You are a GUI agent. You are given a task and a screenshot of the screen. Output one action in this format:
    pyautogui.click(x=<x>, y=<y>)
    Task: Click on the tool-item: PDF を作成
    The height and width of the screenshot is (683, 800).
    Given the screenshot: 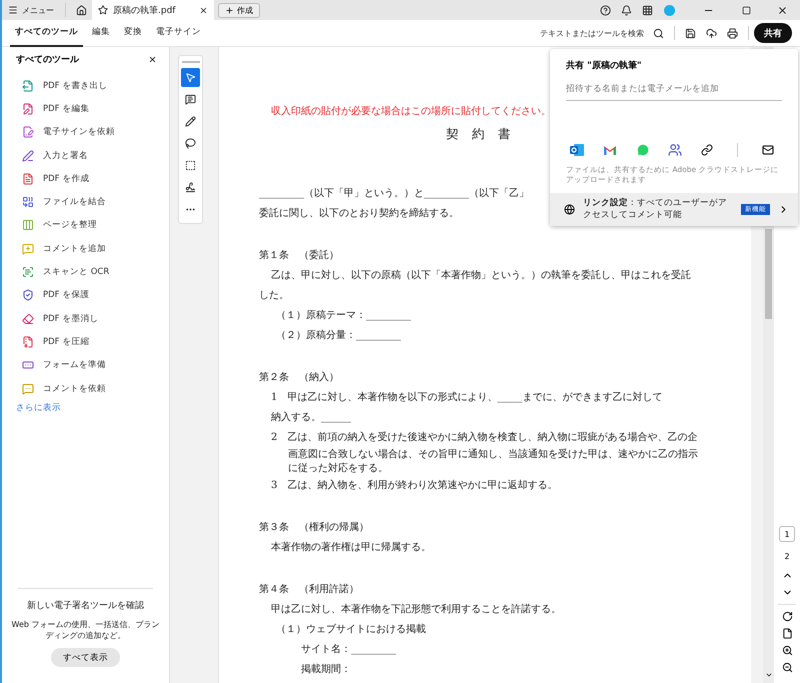 What is the action you would take?
    pyautogui.click(x=85, y=178)
    